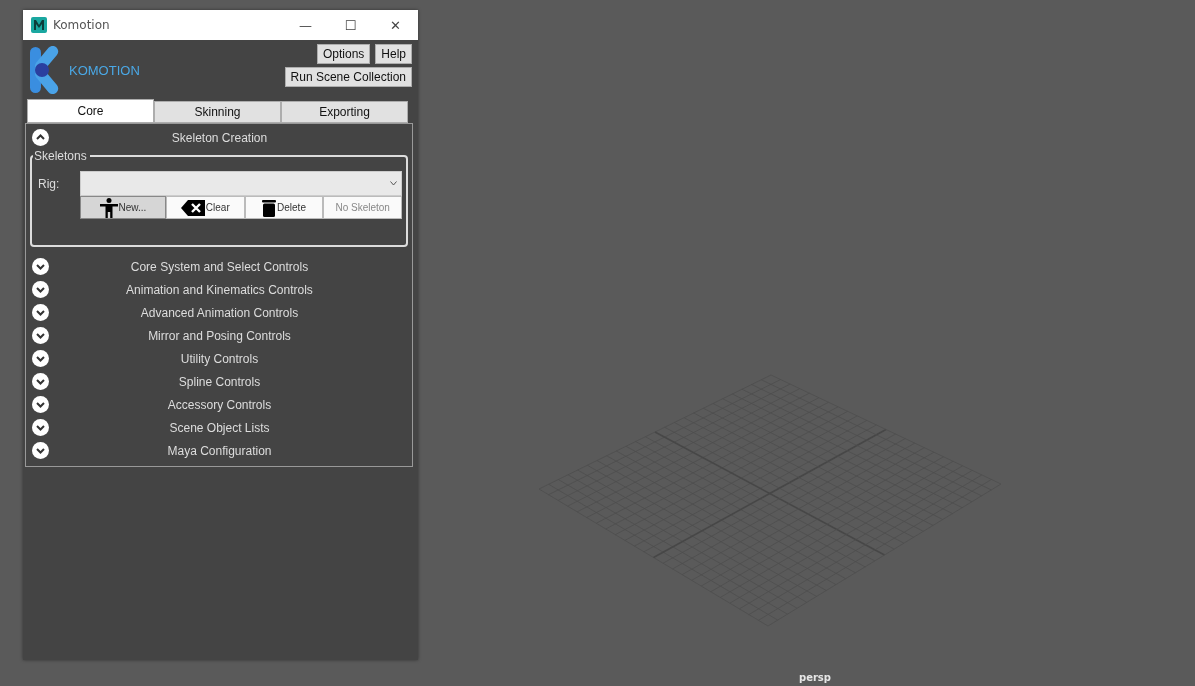  Describe the element at coordinates (90, 111) in the screenshot. I see `tab: Core` at that location.